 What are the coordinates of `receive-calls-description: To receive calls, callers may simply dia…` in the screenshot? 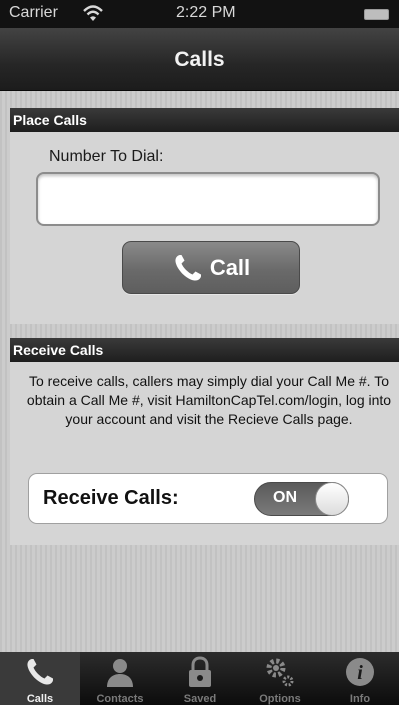 It's located at (209, 400).